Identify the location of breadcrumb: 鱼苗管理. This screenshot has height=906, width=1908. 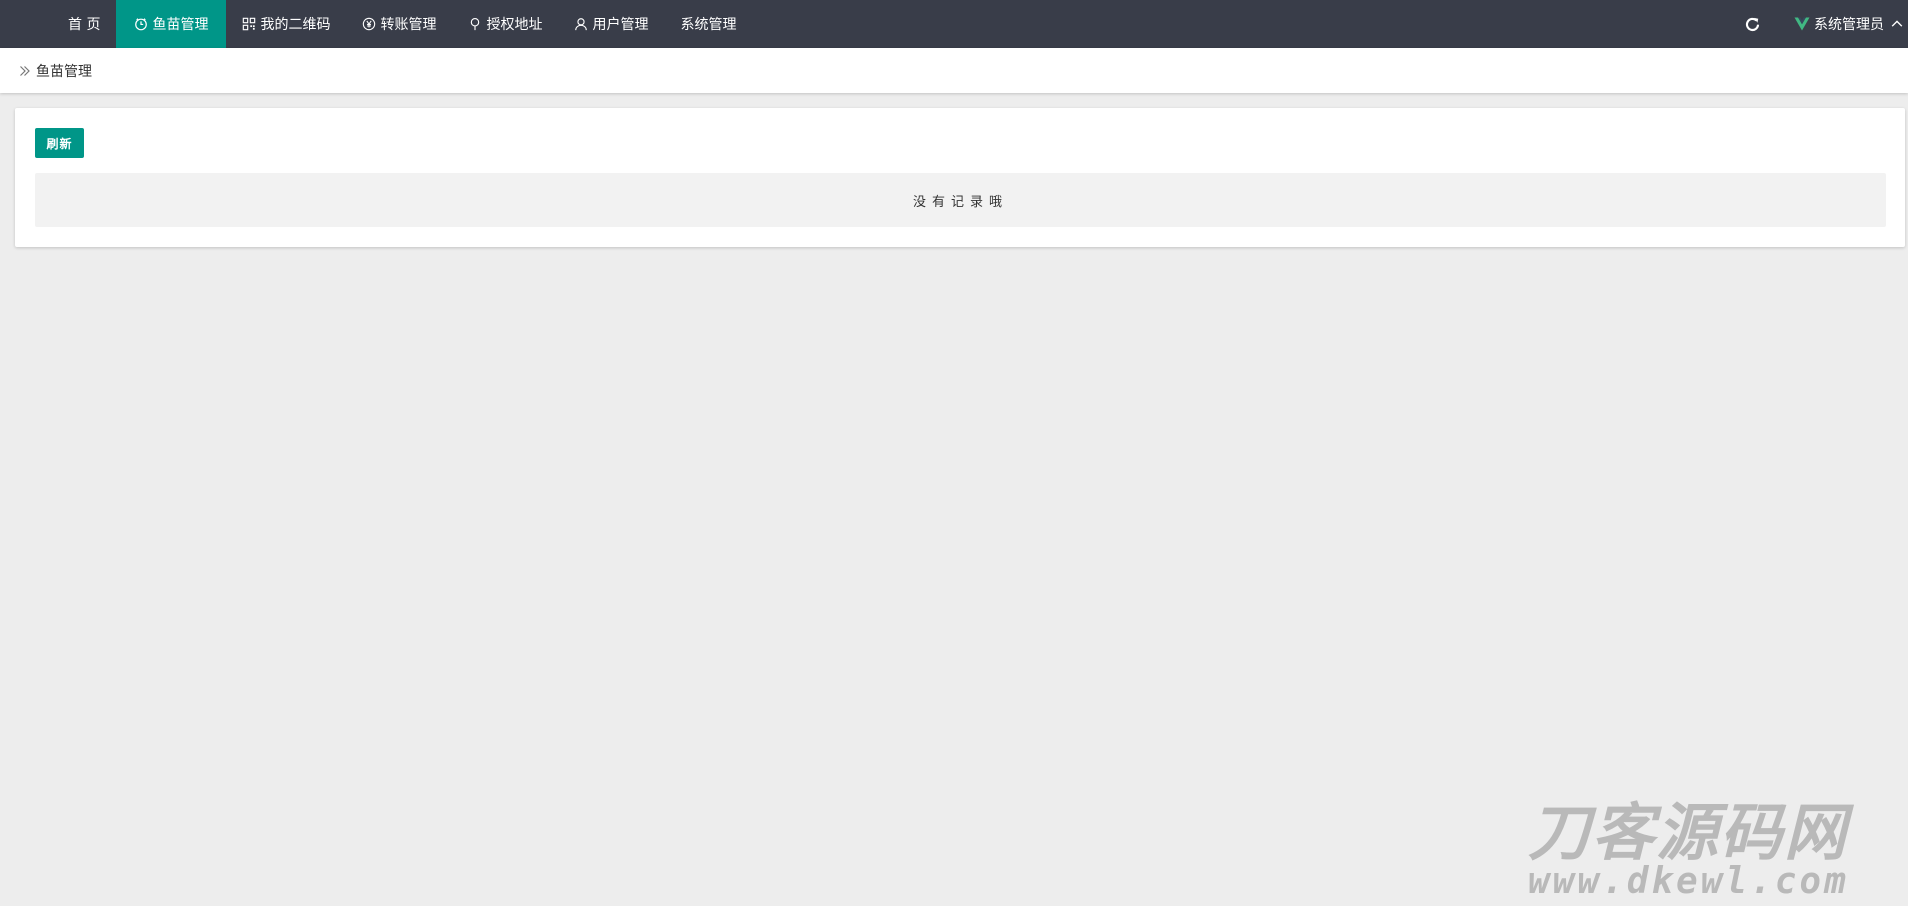
(954, 70).